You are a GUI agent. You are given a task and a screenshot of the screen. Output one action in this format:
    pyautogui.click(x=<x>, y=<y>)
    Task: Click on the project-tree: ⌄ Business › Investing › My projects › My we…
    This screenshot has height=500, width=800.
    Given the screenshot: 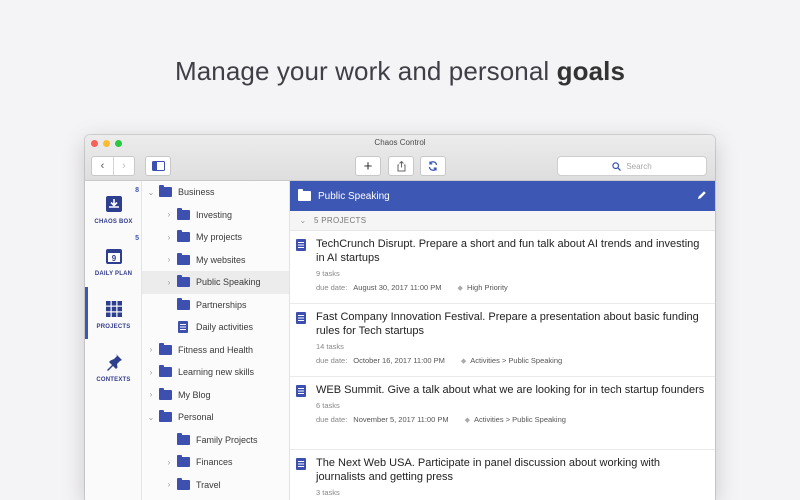 What is the action you would take?
    pyautogui.click(x=216, y=340)
    